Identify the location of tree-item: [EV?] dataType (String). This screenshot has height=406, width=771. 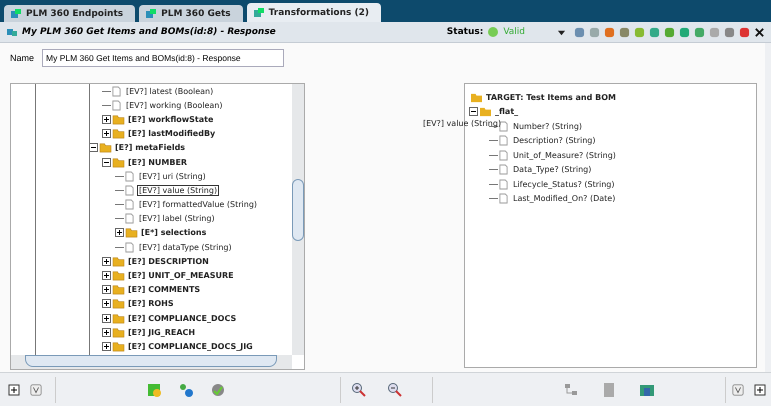
(185, 247).